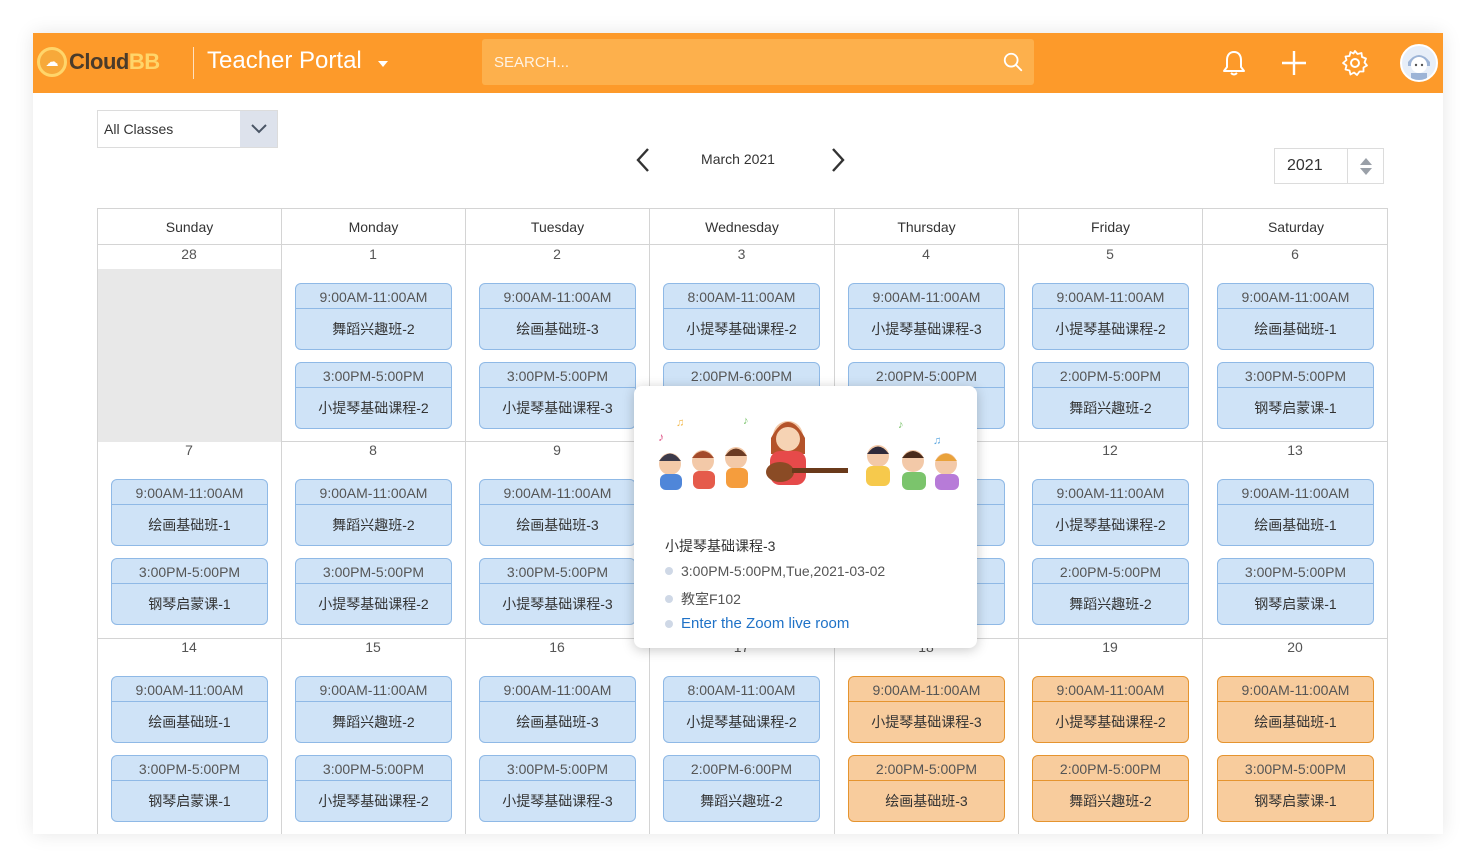  I want to click on day-number: 20, so click(1295, 647).